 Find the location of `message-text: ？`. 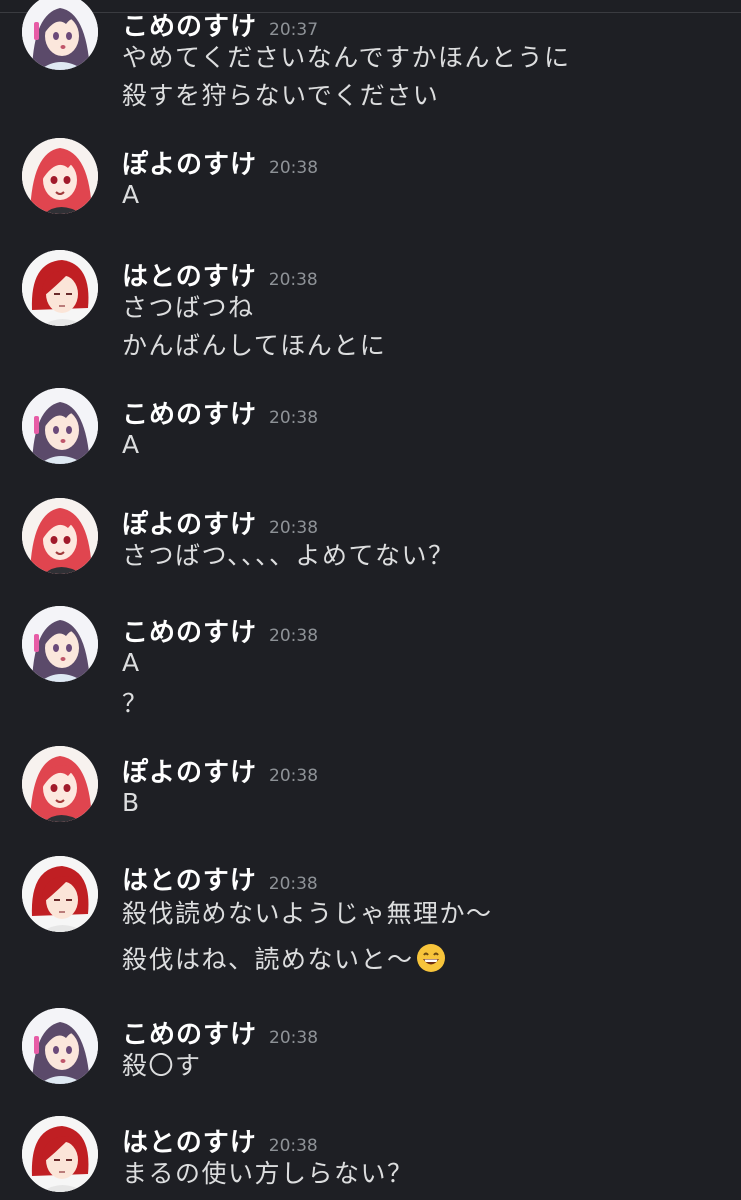

message-text: ？ is located at coordinates (135, 703).